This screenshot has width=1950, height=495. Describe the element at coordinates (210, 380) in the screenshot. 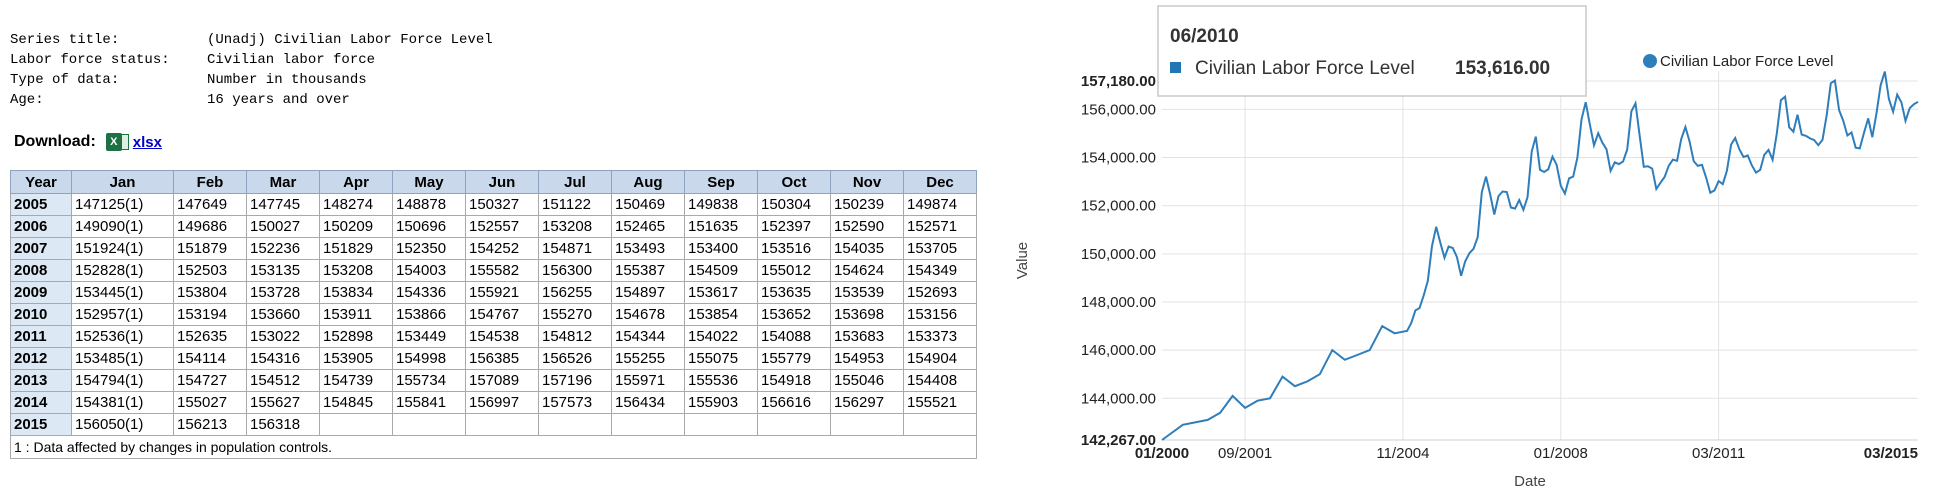

I see `table-cell: 154727` at that location.